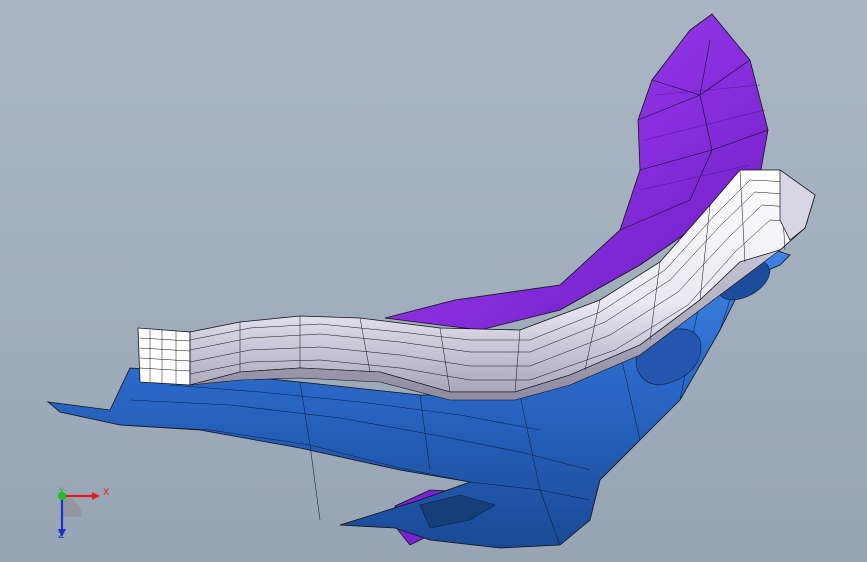 The width and height of the screenshot is (867, 562). Describe the element at coordinates (96, 496) in the screenshot. I see `x-axis-arrow` at that location.